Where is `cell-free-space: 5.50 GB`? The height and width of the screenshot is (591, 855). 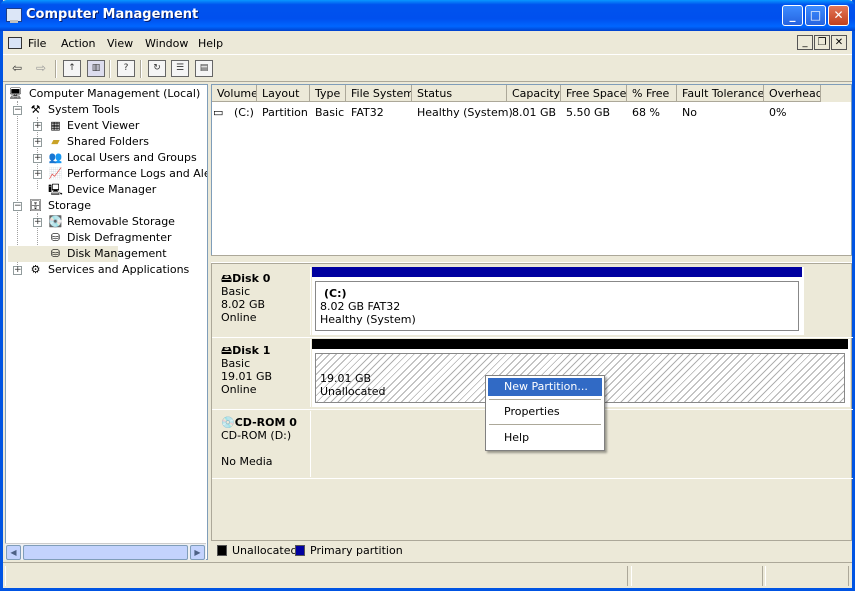
cell-free-space: 5.50 GB is located at coordinates (588, 112).